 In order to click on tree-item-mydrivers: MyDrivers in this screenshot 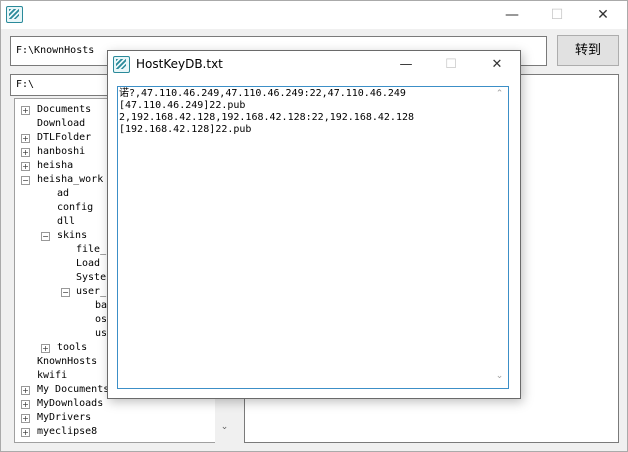, I will do `click(64, 418)`.